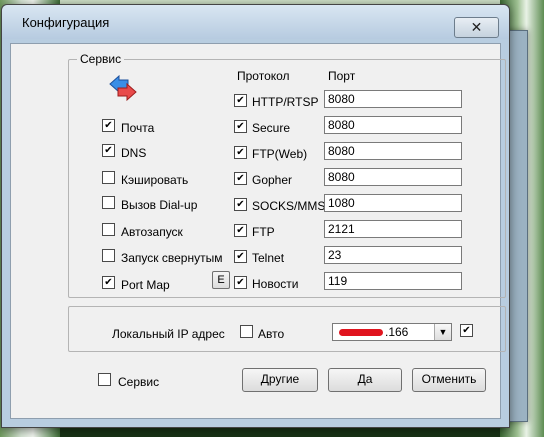 The height and width of the screenshot is (437, 544). What do you see at coordinates (275, 284) in the screenshot?
I see `protocol-label: Новости` at bounding box center [275, 284].